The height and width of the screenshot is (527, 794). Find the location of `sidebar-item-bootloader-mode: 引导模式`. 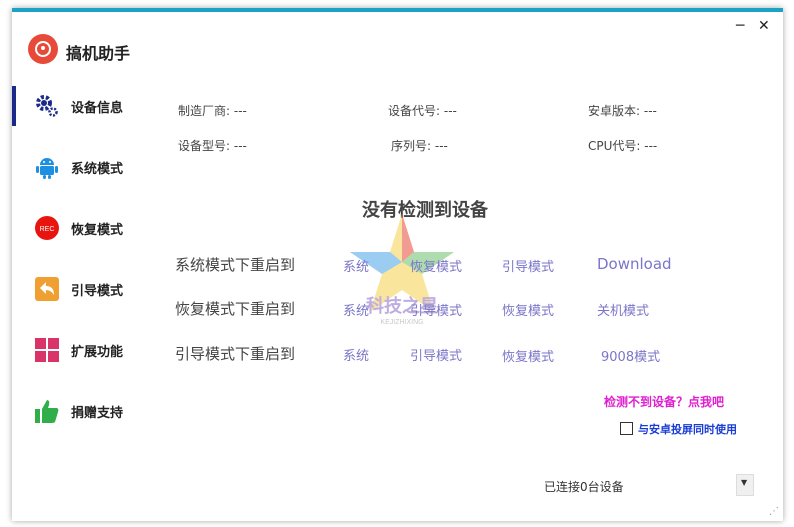

sidebar-item-bootloader-mode: 引导模式 is located at coordinates (82, 289).